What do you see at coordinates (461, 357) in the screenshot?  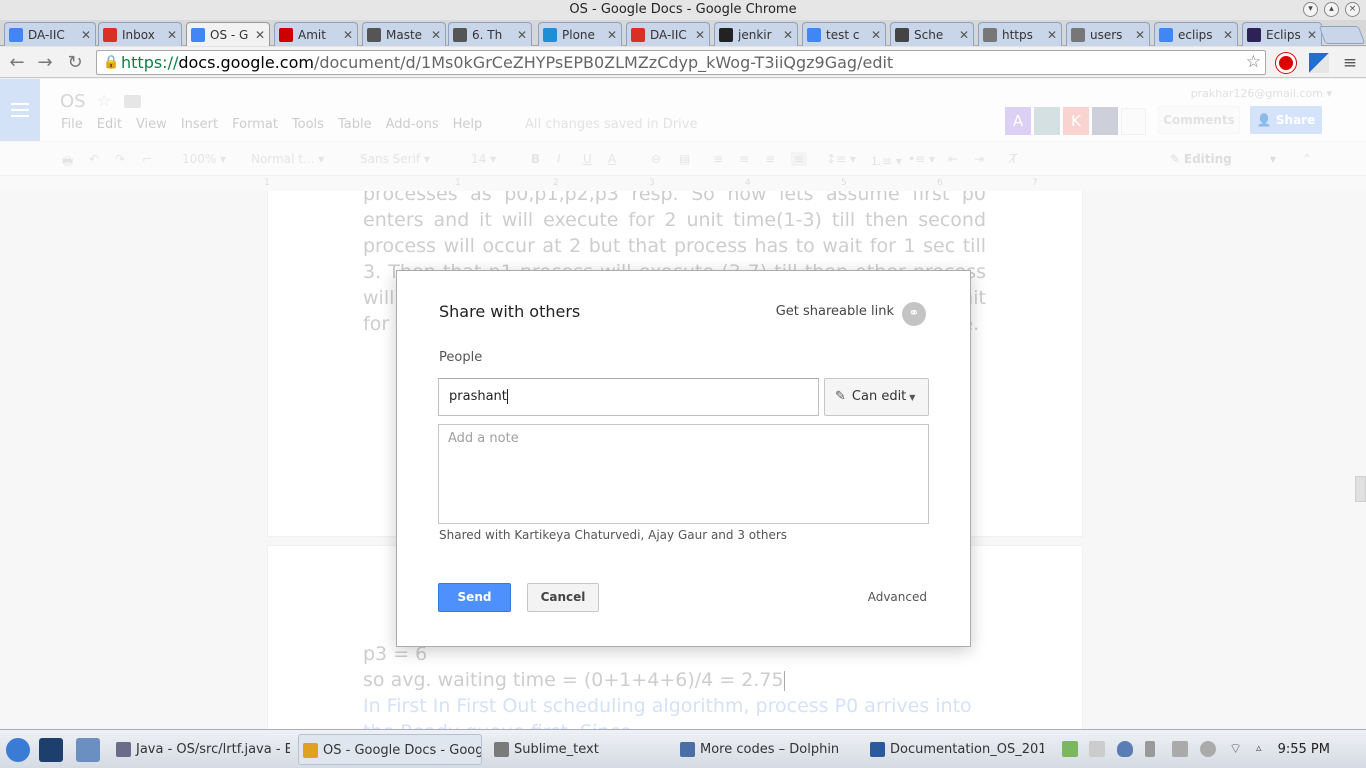 I see `people-label: People` at bounding box center [461, 357].